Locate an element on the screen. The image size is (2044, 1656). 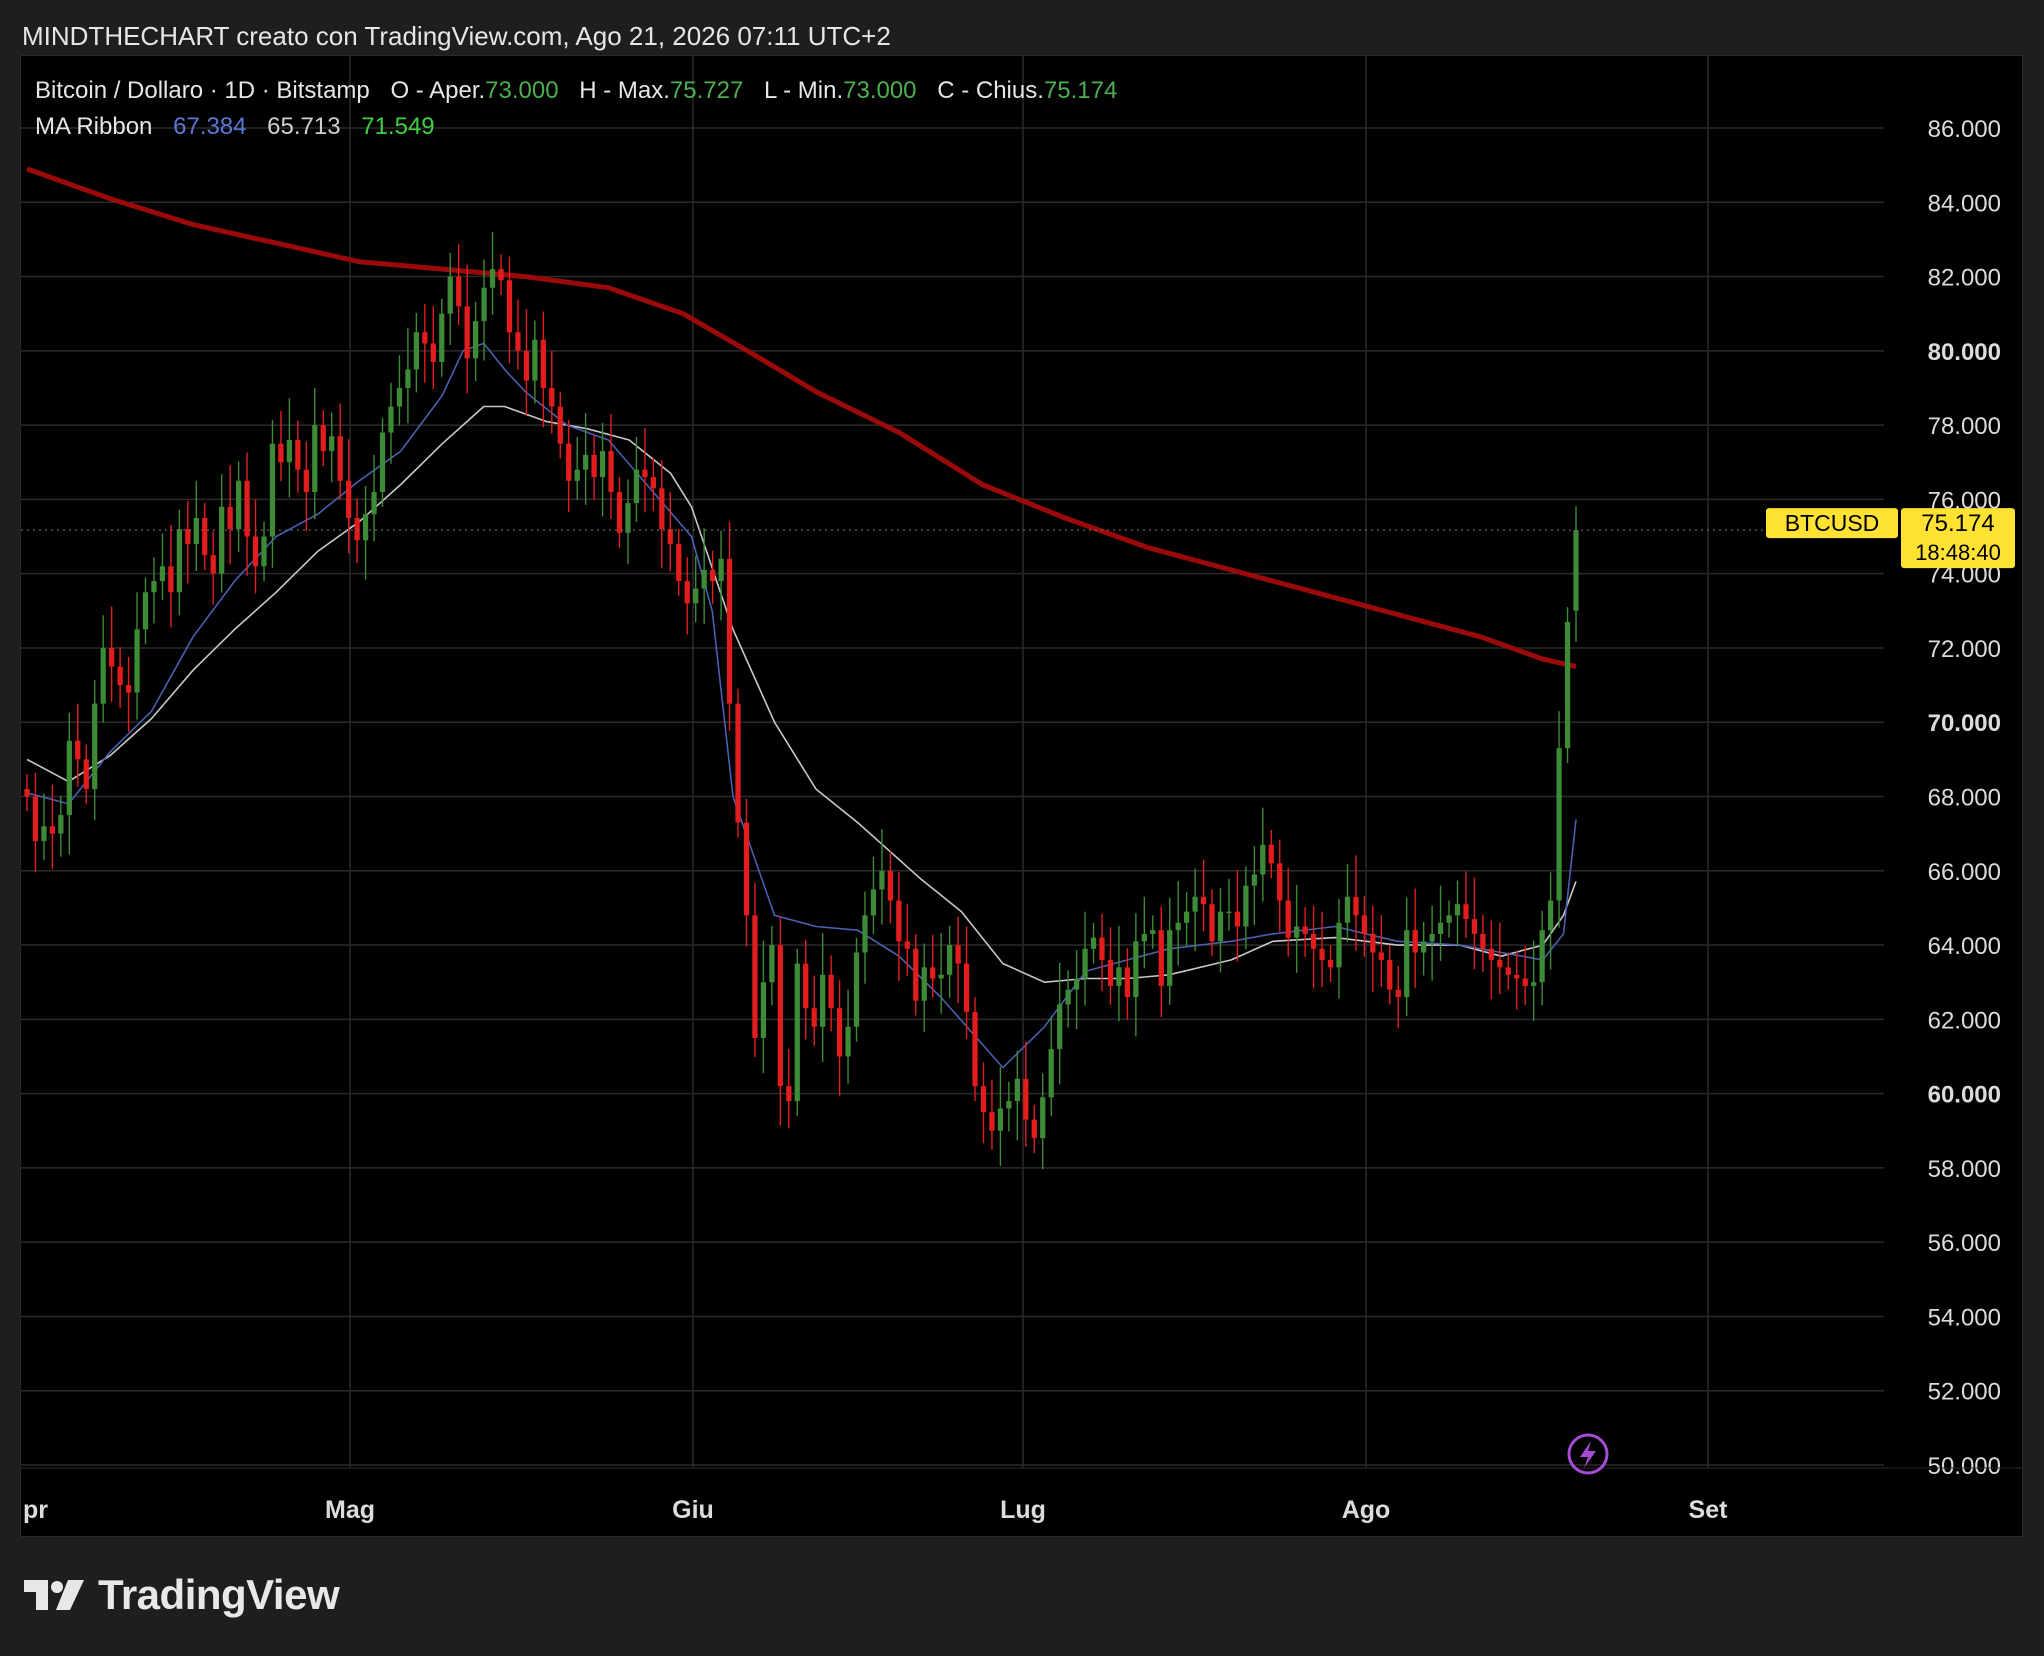
tradingview-logo: TradingView is located at coordinates (182, 1595).